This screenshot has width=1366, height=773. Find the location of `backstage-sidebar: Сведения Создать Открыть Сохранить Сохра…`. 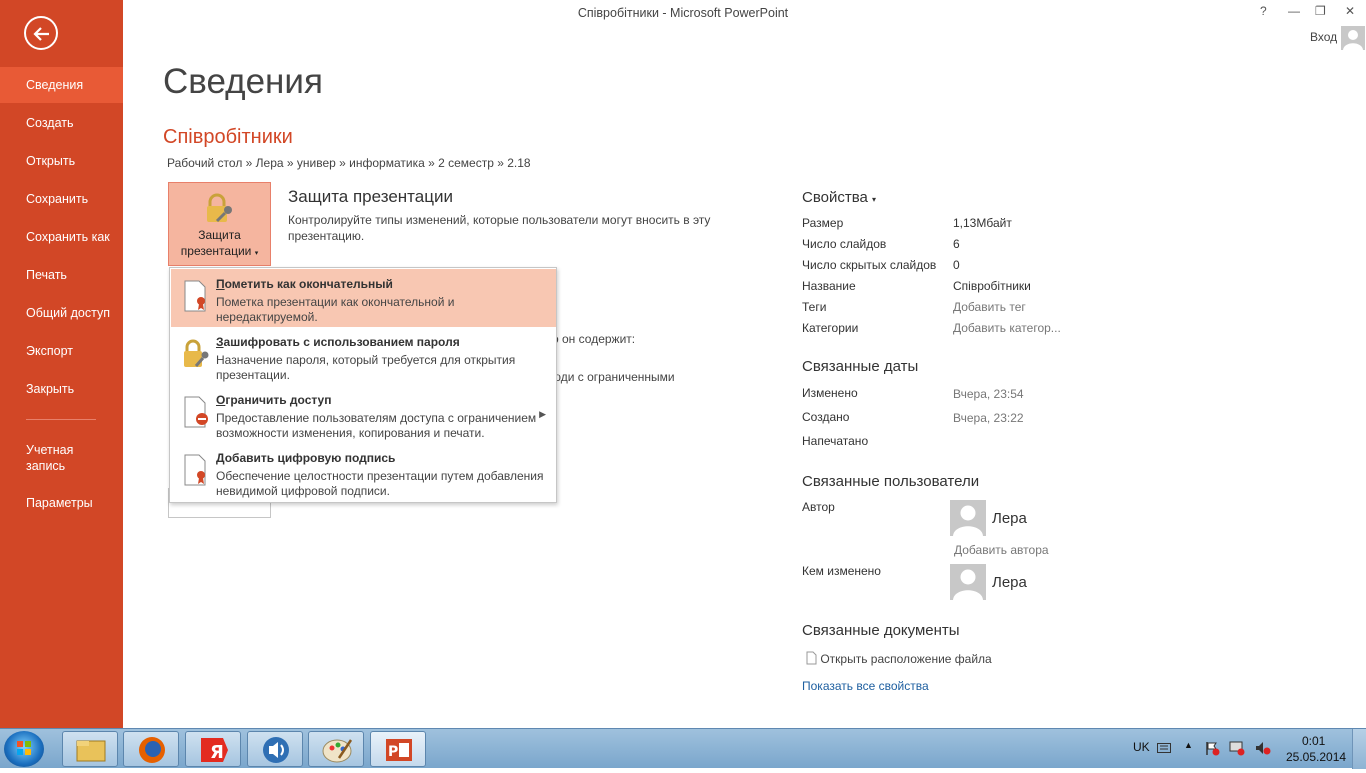

backstage-sidebar: Сведения Создать Открыть Сохранить Сохра… is located at coordinates (61, 364).